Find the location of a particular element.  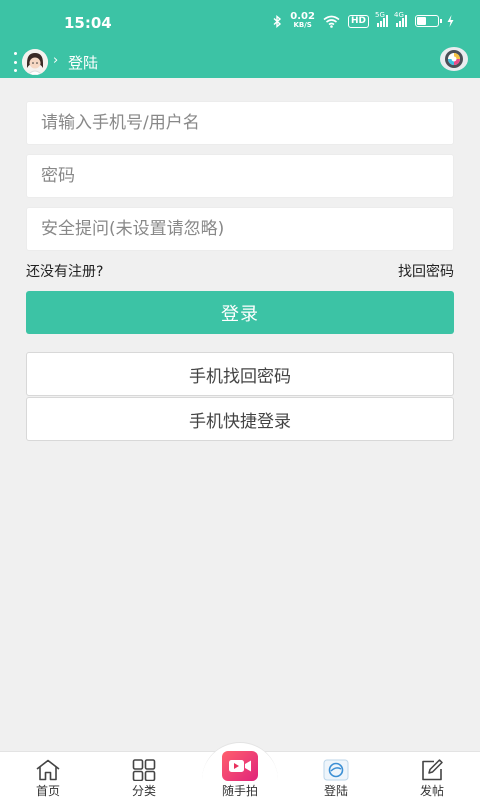

username-field is located at coordinates (240, 123).